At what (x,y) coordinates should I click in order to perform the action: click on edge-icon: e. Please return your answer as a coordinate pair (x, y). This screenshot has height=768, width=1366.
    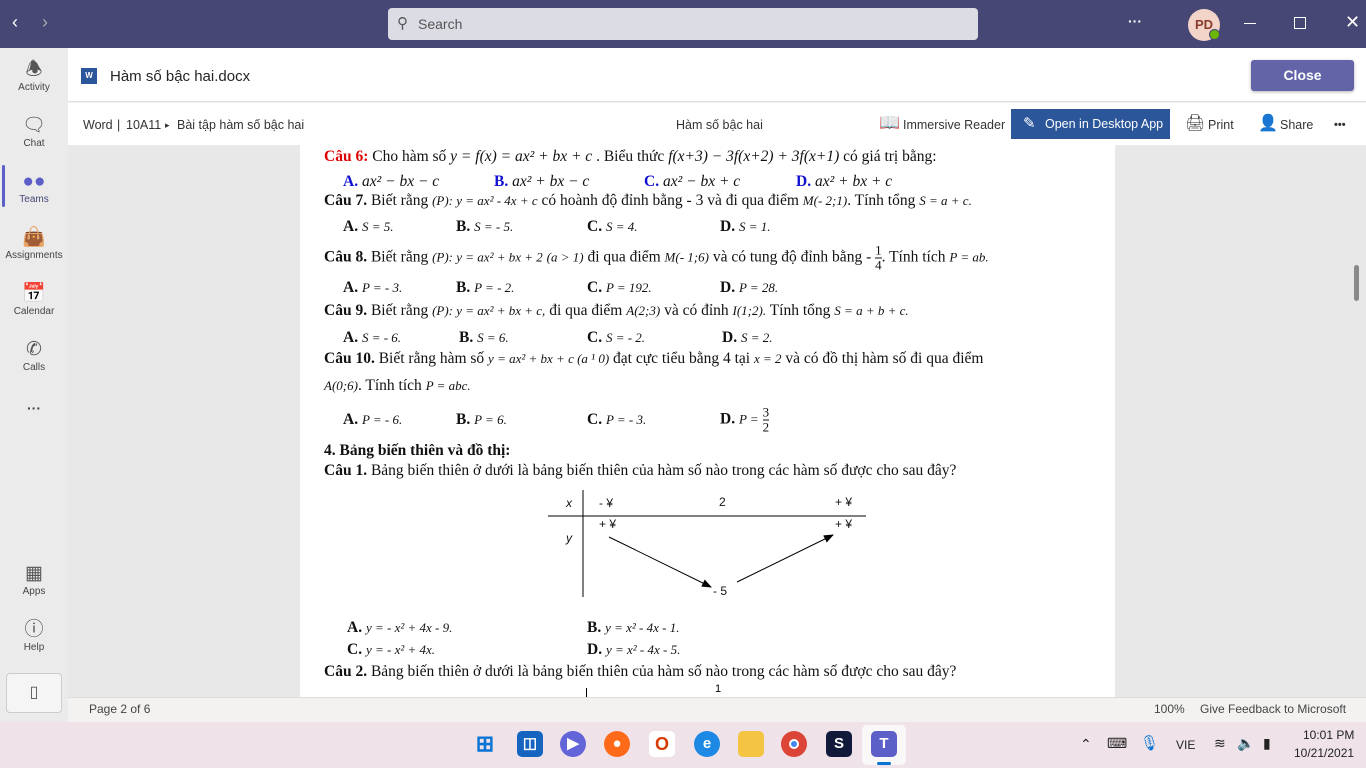
    Looking at the image, I should click on (707, 744).